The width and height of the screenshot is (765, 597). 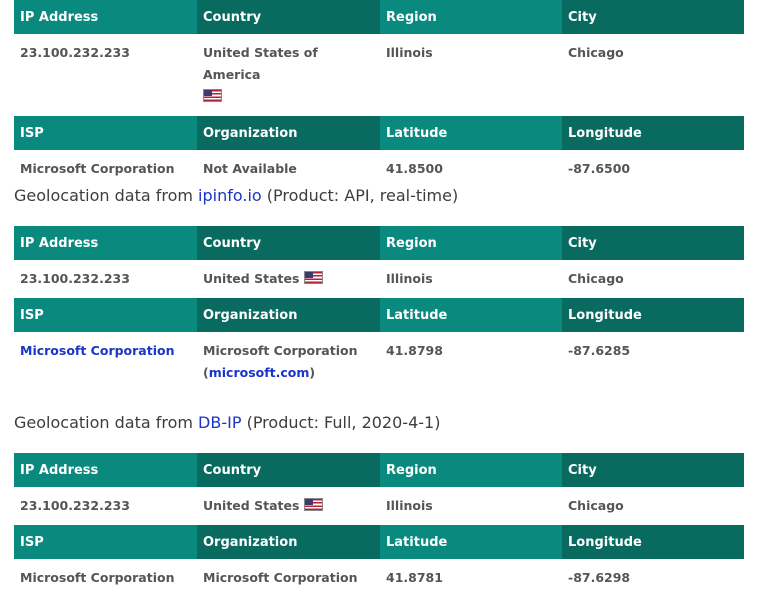 What do you see at coordinates (260, 63) in the screenshot?
I see `country-value: United States of America` at bounding box center [260, 63].